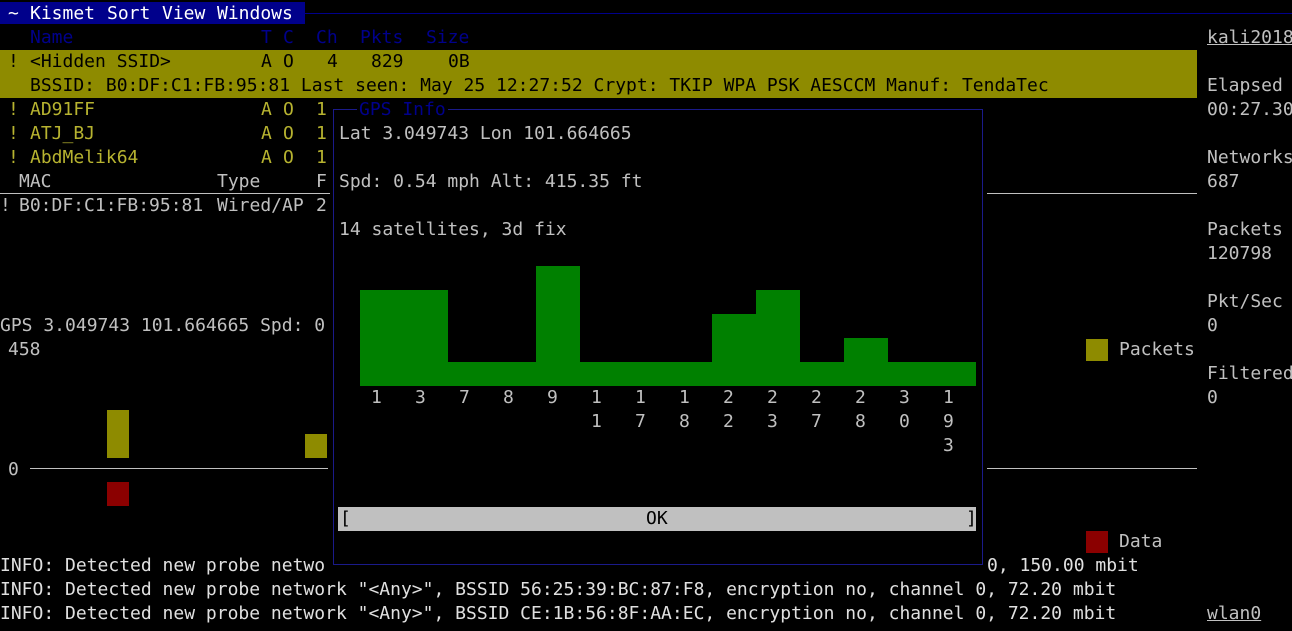 This screenshot has width=1292, height=631. What do you see at coordinates (118, 494) in the screenshot?
I see `graph-data-bar` at bounding box center [118, 494].